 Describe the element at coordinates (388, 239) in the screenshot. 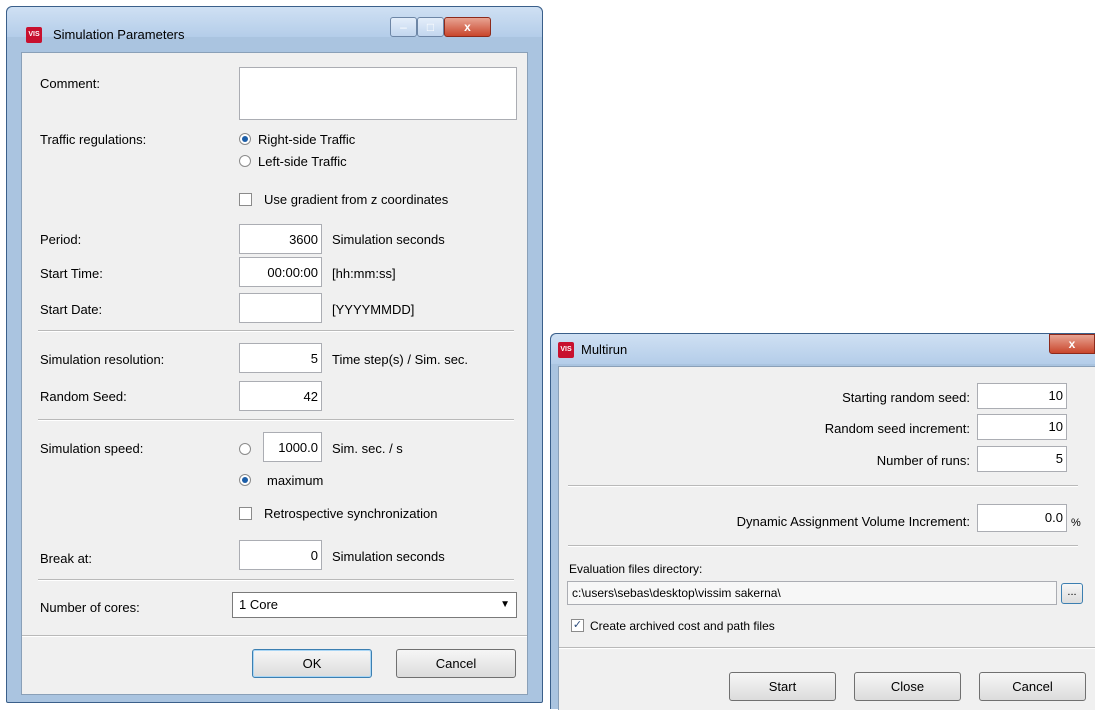

I see `period-unit: Simulation seconds` at that location.